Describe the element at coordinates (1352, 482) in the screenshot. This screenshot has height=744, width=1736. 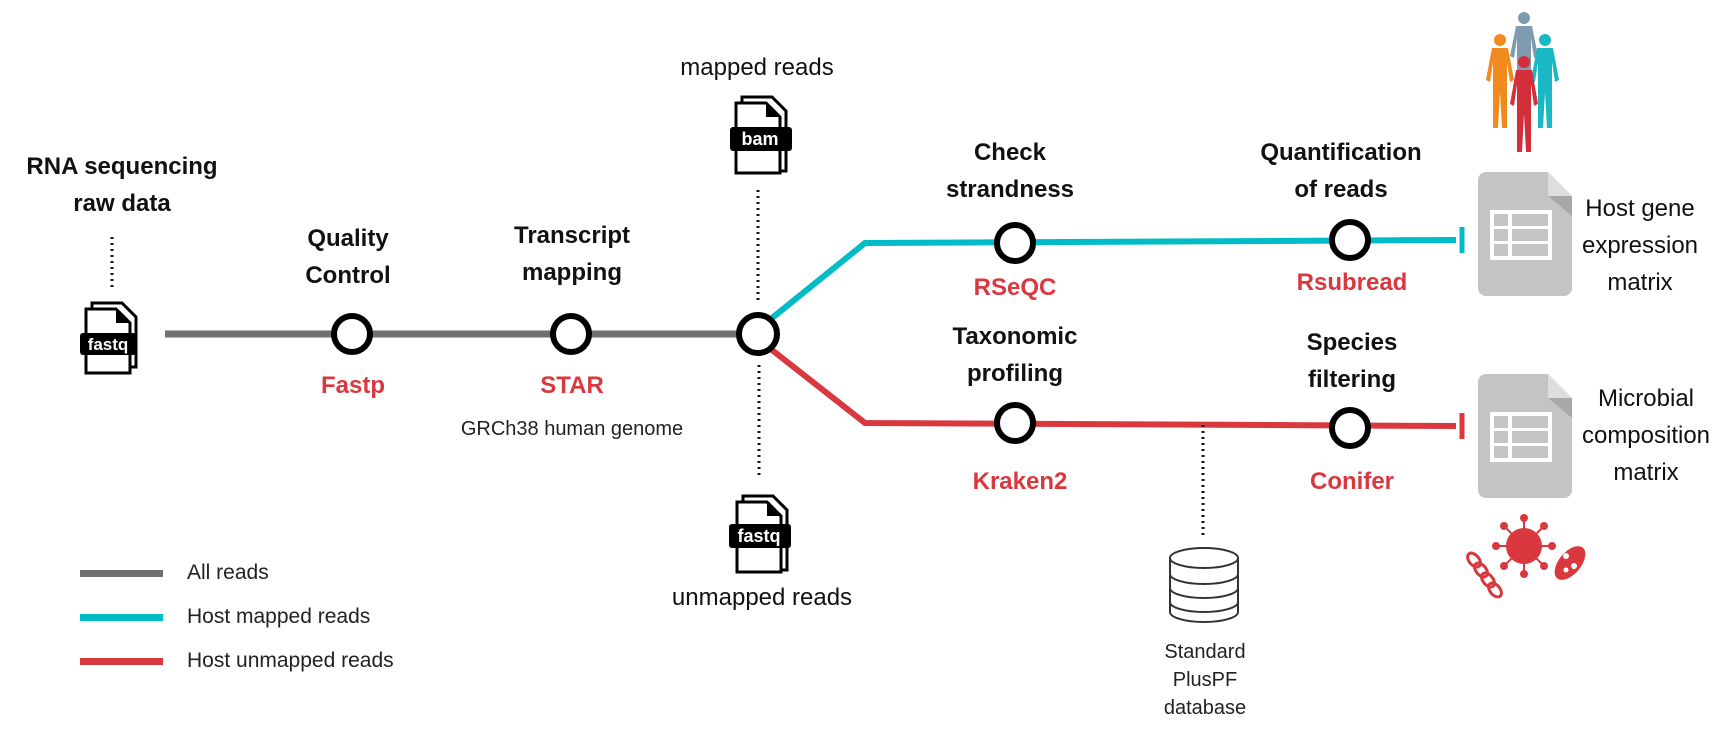
I see `tool-conifer: Conifer` at that location.